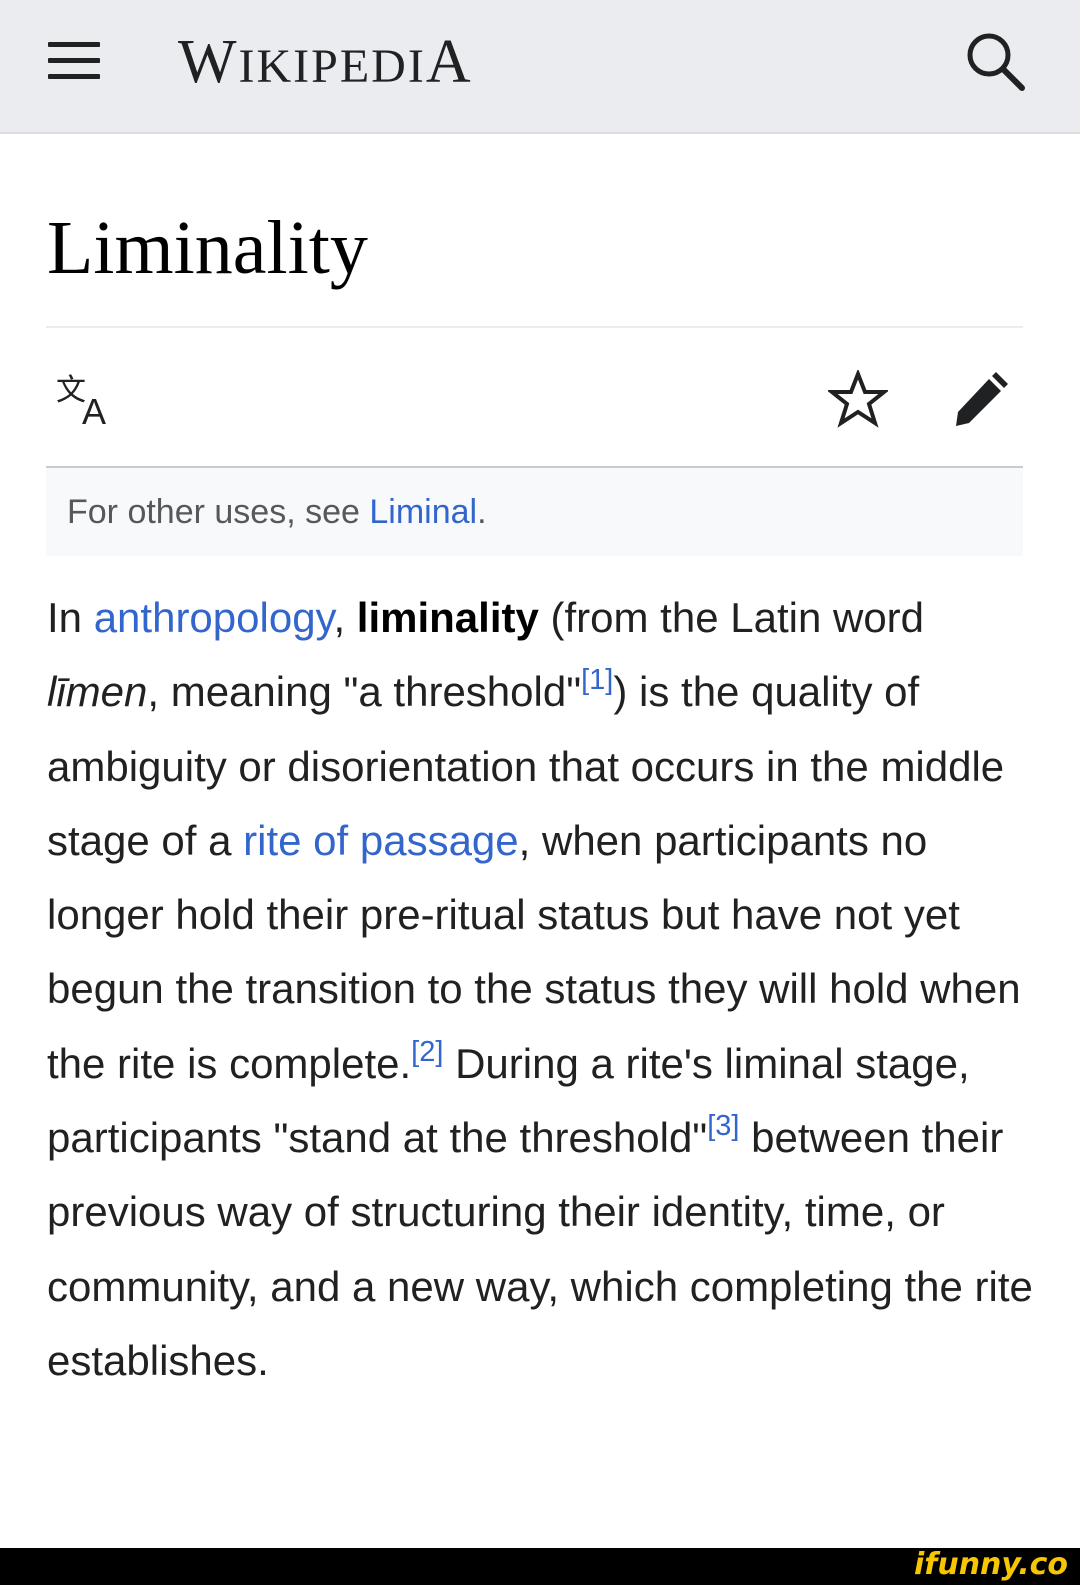 The width and height of the screenshot is (1080, 1585). I want to click on wordmark-small-caps: IKIPEDI, so click(332, 66).